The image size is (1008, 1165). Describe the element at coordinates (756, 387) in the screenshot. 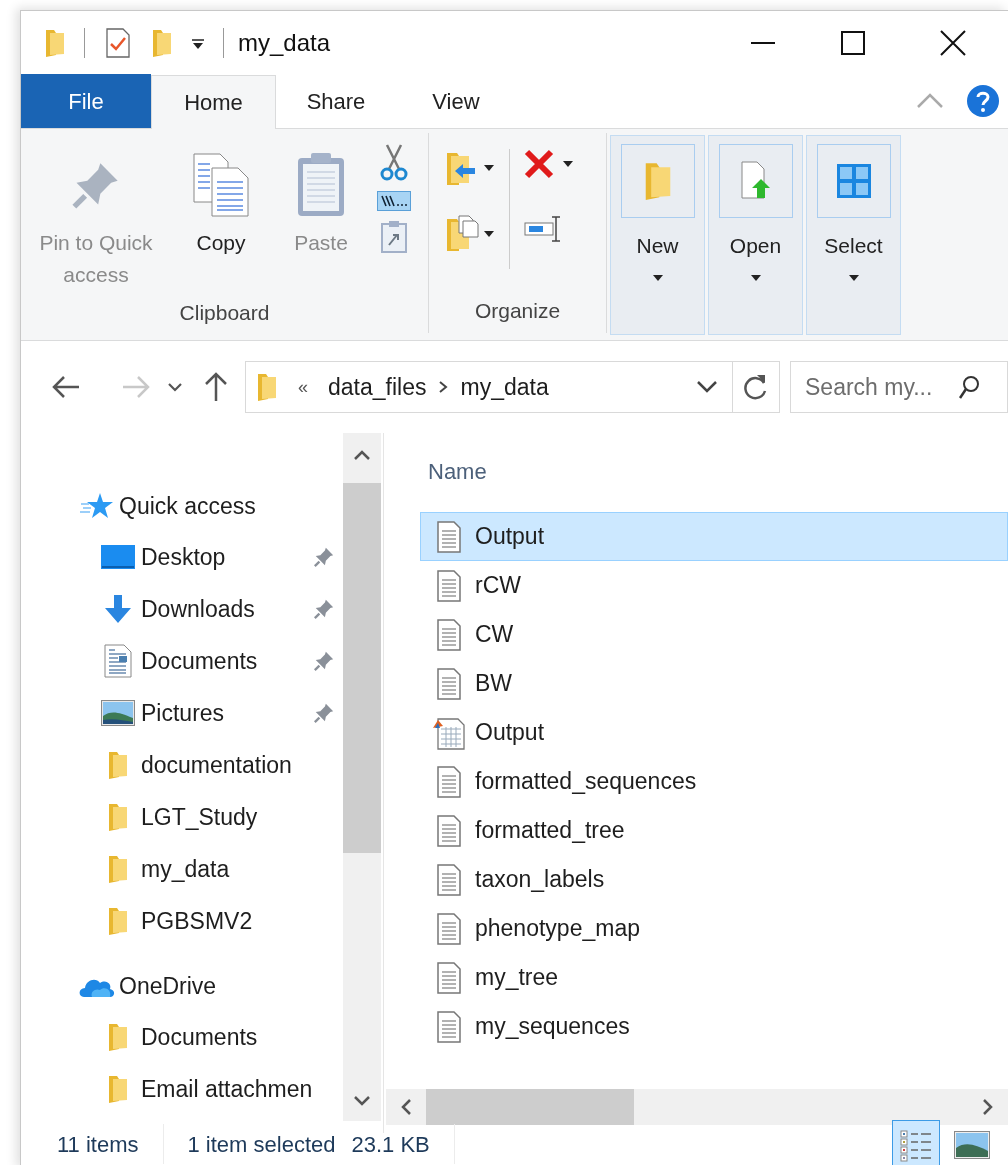

I see `refresh-icon` at that location.